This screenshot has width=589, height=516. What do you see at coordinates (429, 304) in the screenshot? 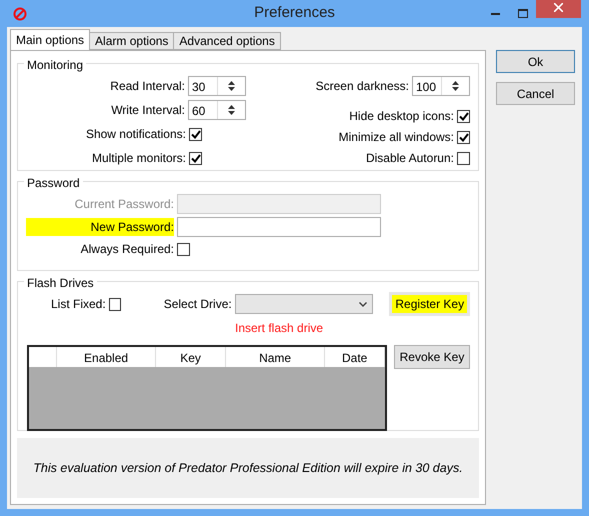
I see `register-key-button: Register Key` at bounding box center [429, 304].